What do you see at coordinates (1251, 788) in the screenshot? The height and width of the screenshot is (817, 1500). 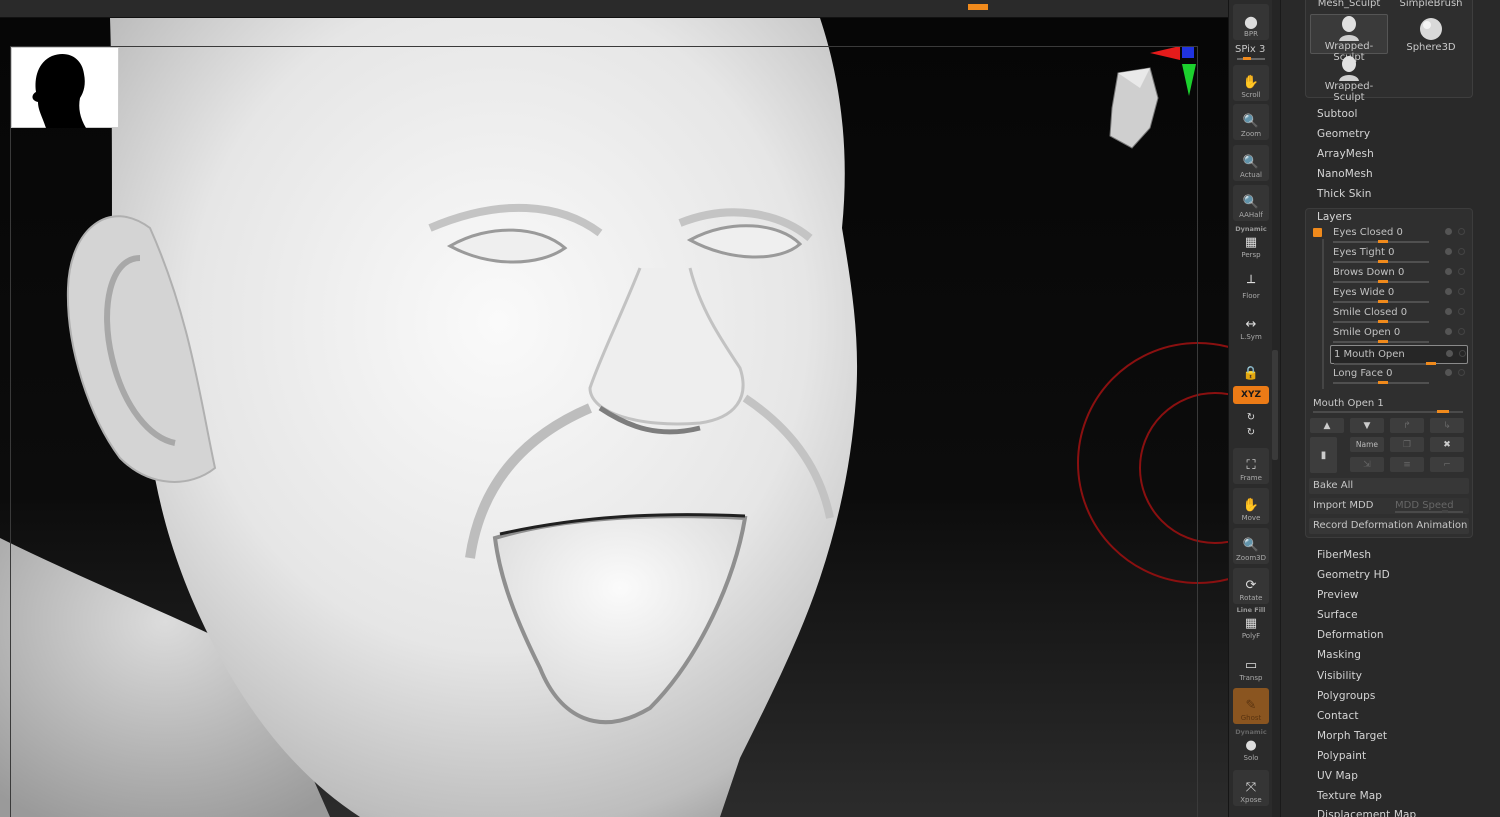 I see `xpose-button: ⤧ Xpose` at bounding box center [1251, 788].